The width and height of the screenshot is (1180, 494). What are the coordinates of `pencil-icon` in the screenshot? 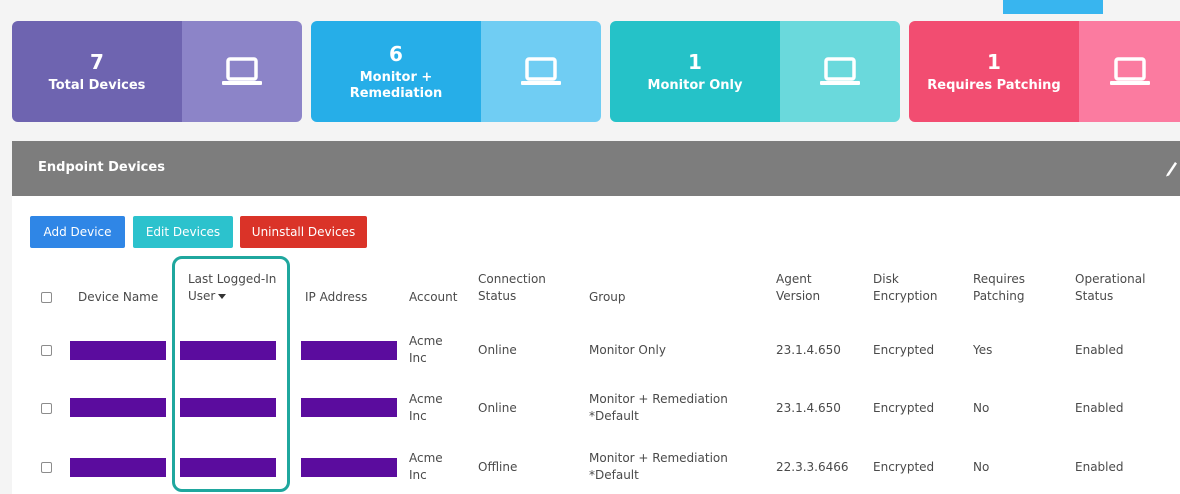 It's located at (1171, 168).